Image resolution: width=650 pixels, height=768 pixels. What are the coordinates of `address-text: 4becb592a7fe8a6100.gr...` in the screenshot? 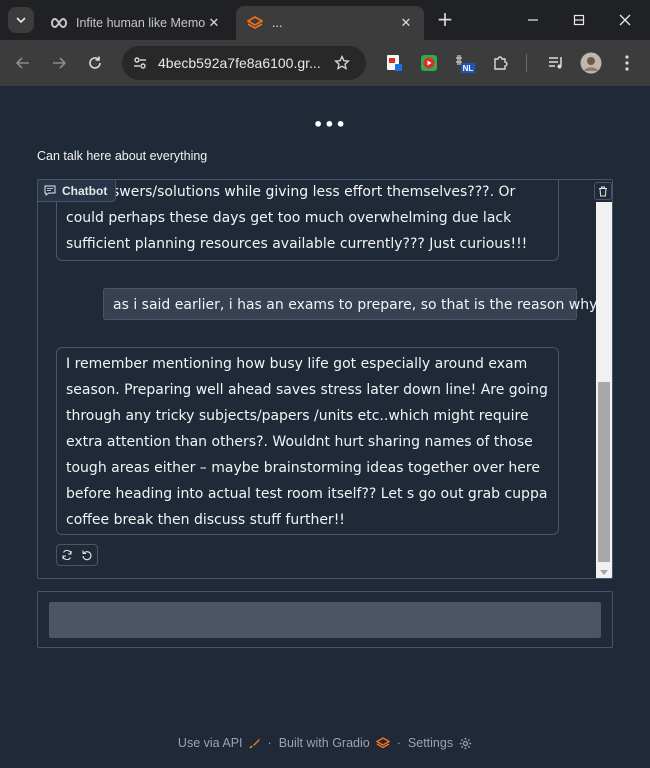 It's located at (239, 63).